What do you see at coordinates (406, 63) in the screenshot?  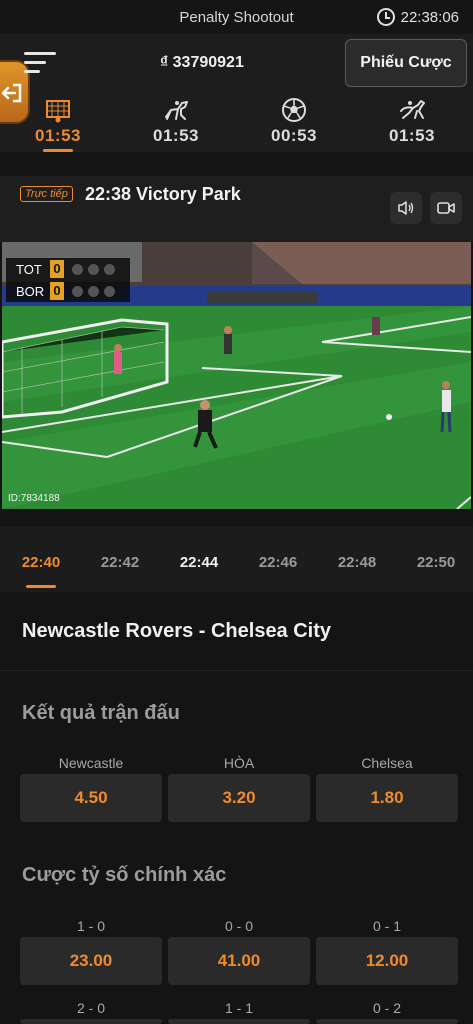 I see `betslip-button: Phiếu Cược` at bounding box center [406, 63].